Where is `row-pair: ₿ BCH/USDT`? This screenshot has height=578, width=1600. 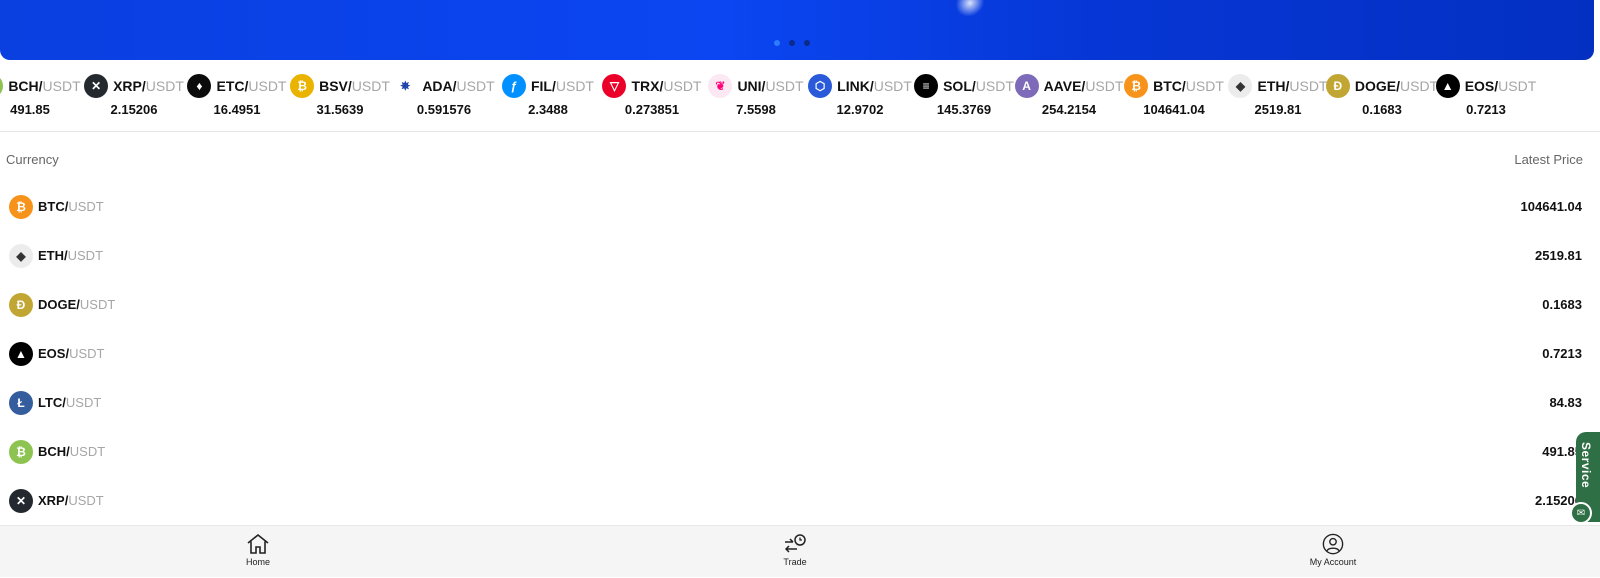
row-pair: ₿ BCH/USDT is located at coordinates (57, 451).